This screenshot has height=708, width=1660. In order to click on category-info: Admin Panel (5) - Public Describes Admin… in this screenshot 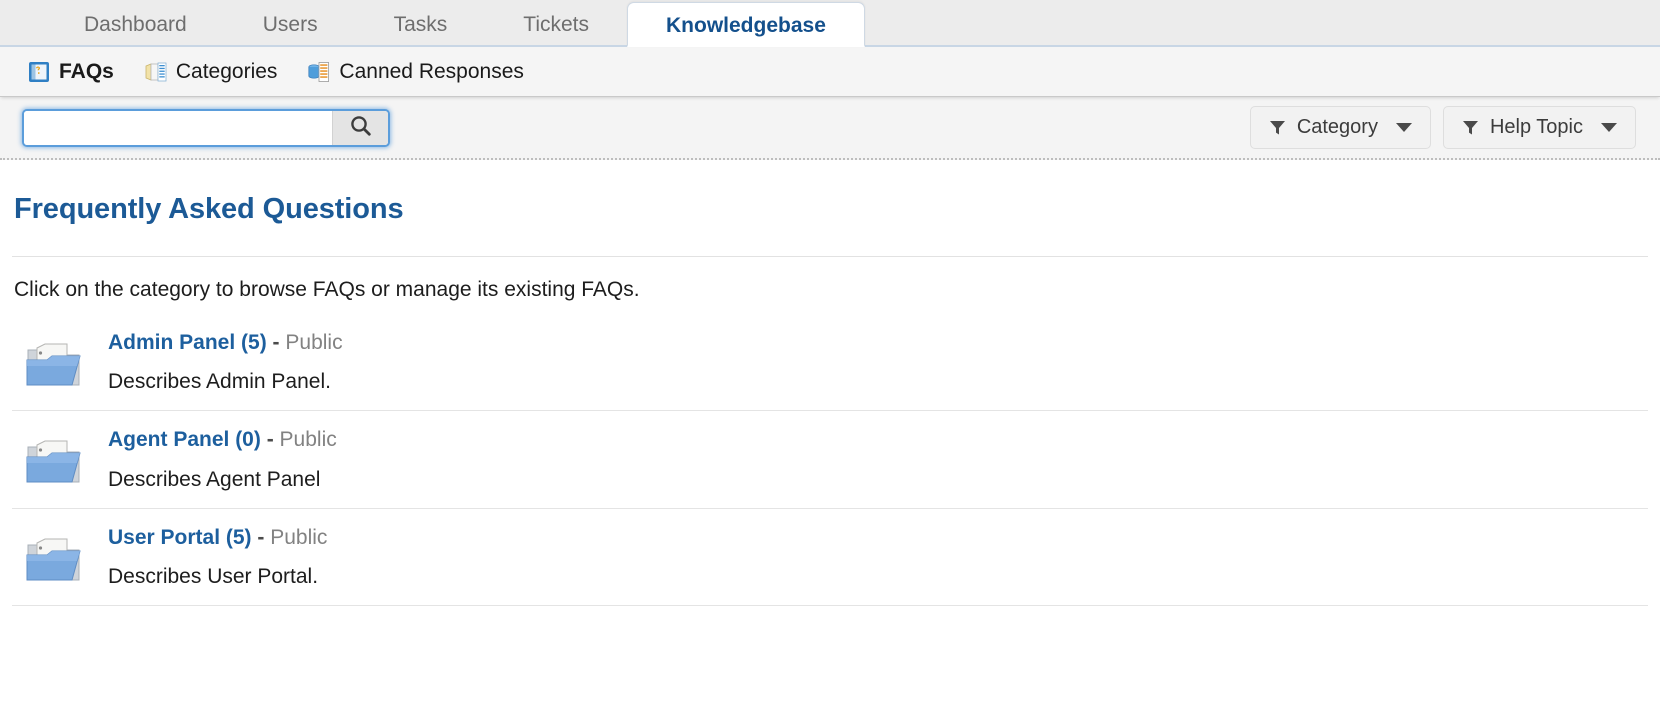, I will do `click(215, 360)`.